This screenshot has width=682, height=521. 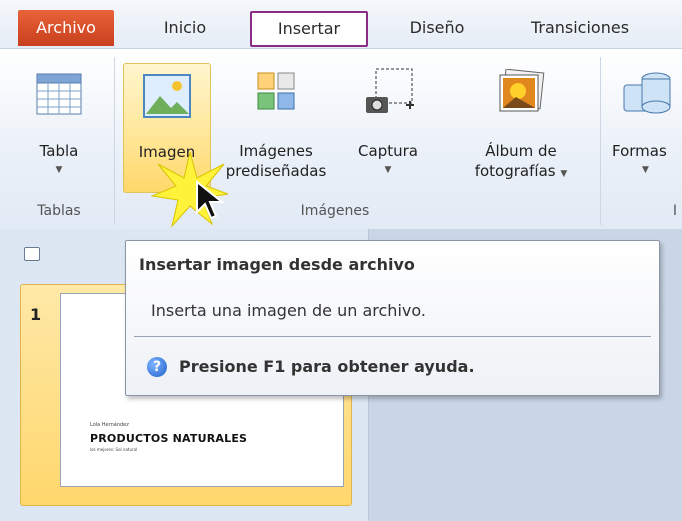 What do you see at coordinates (644, 124) in the screenshot?
I see `formas-button: Formas ▼` at bounding box center [644, 124].